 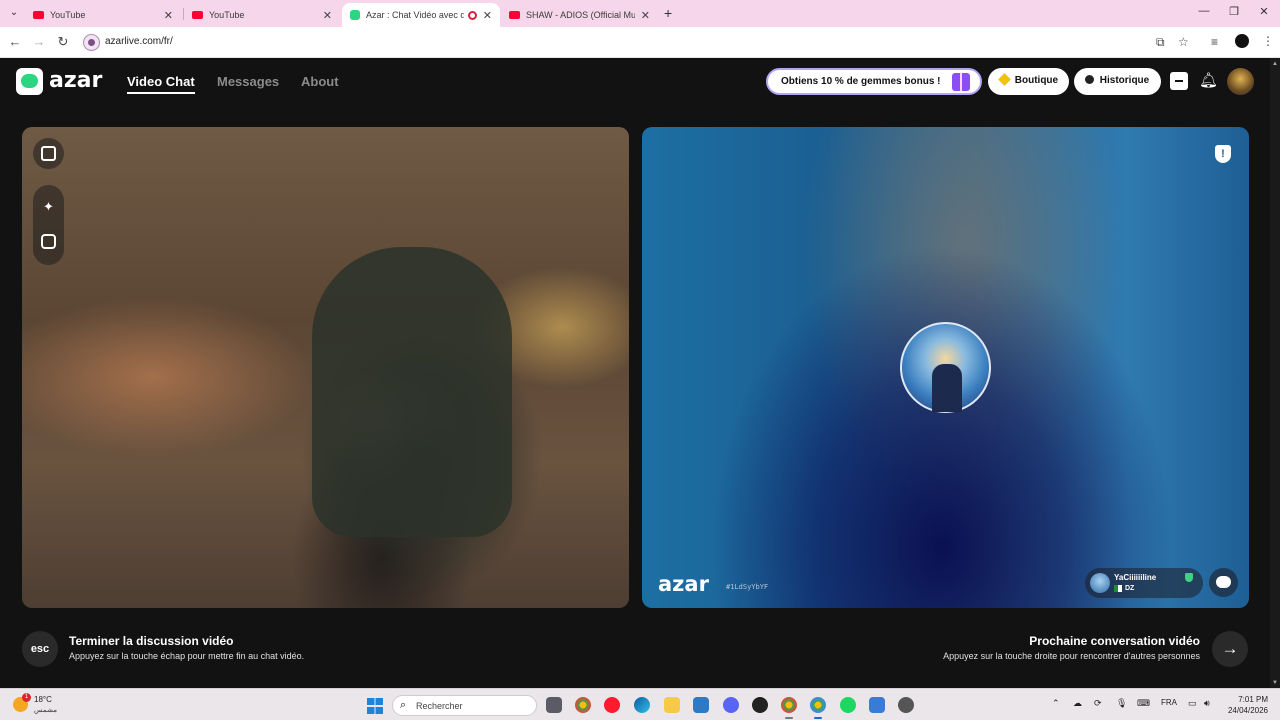 I want to click on obs-icon, so click(x=760, y=705).